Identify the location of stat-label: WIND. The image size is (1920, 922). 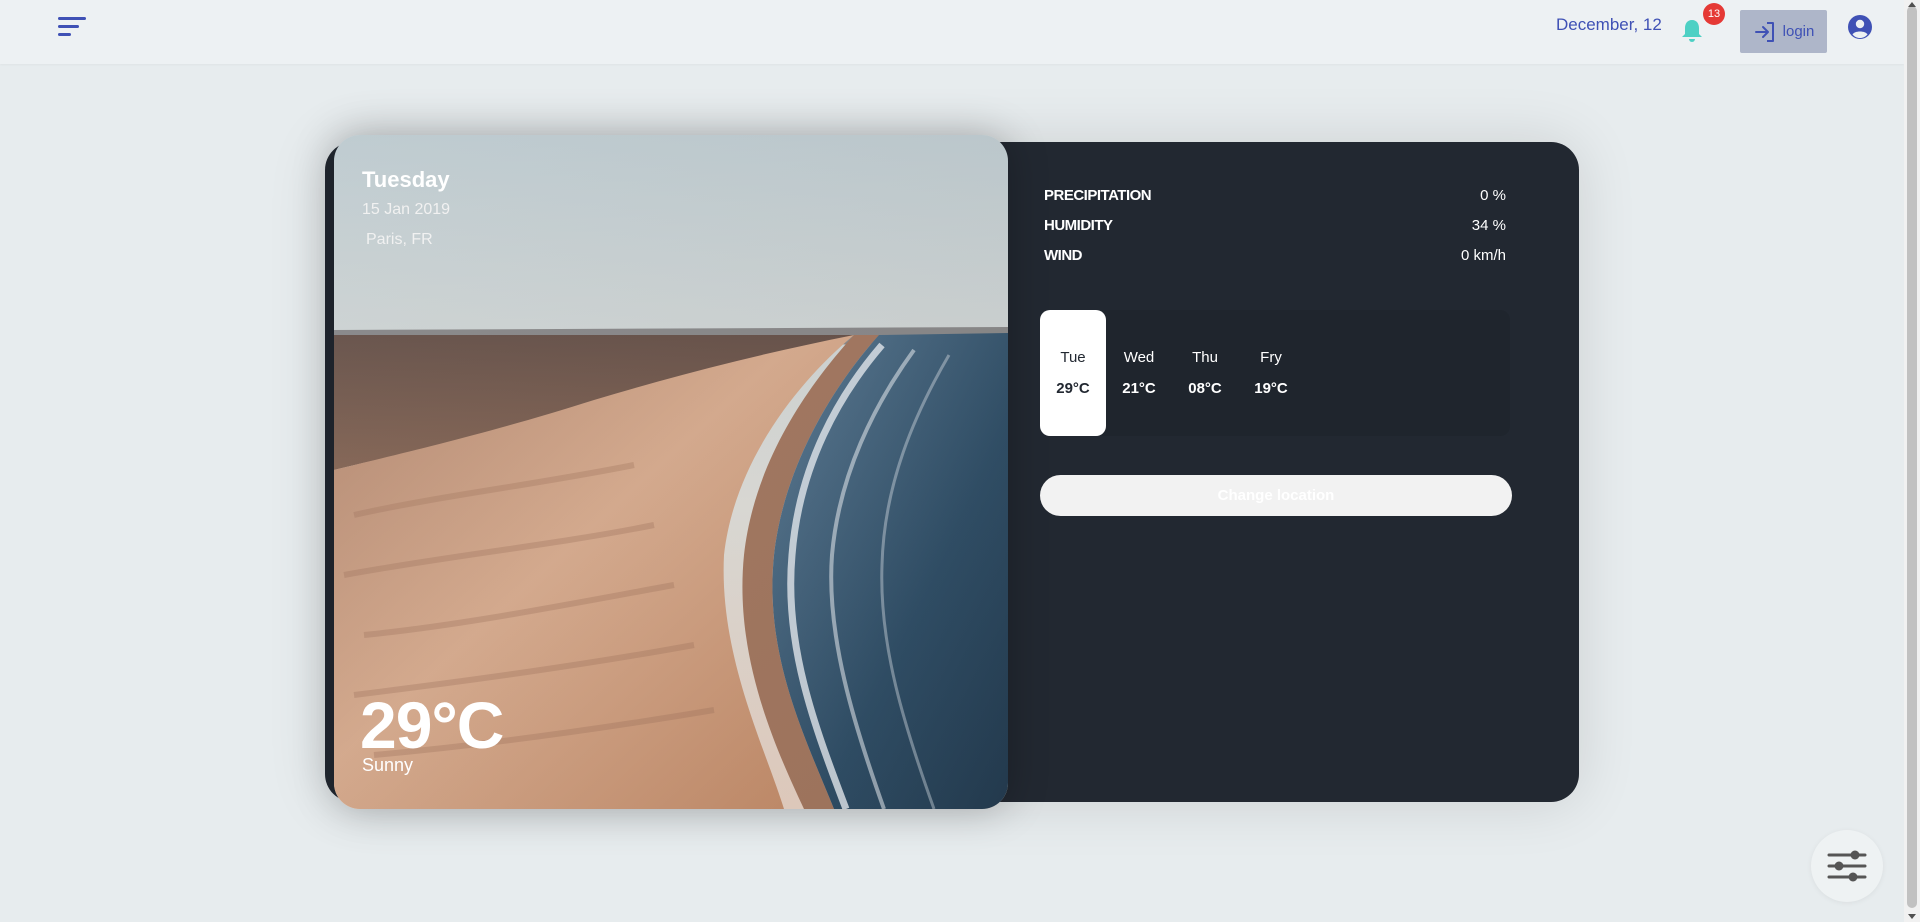
(1063, 255).